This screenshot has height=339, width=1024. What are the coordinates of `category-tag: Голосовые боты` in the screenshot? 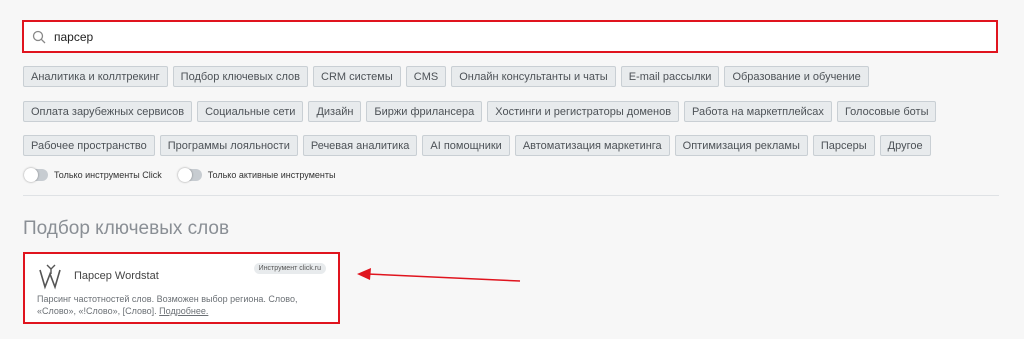 It's located at (886, 111).